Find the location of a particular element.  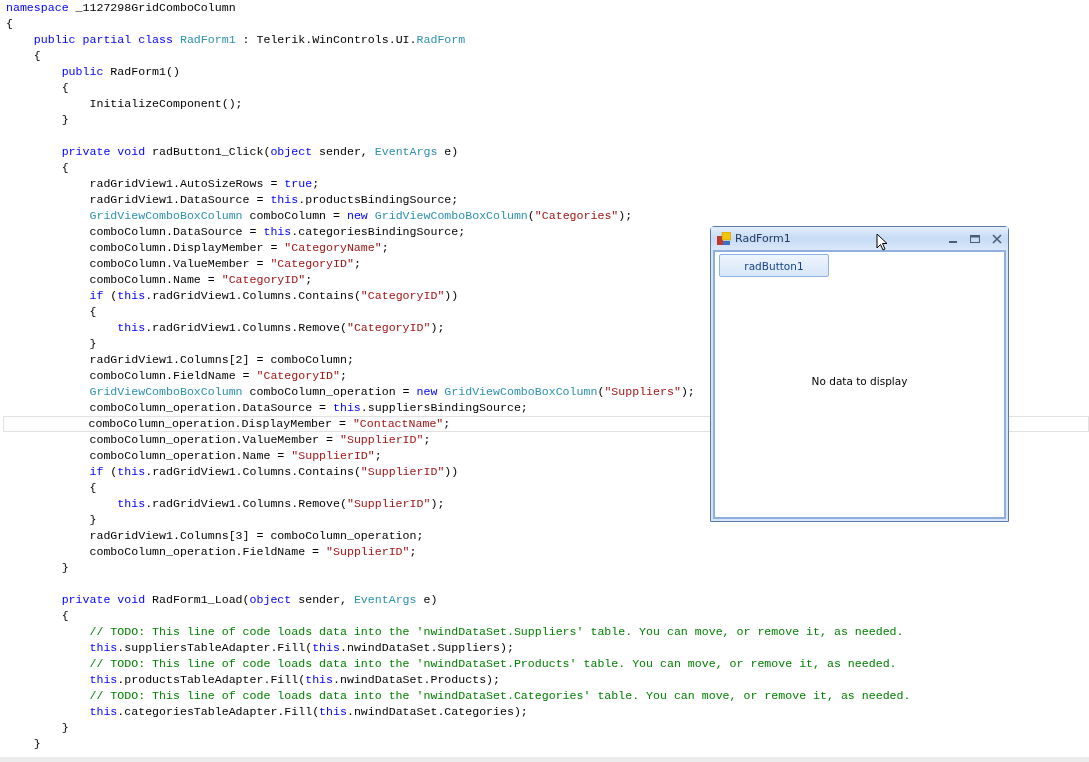

close-icon is located at coordinates (997, 238).